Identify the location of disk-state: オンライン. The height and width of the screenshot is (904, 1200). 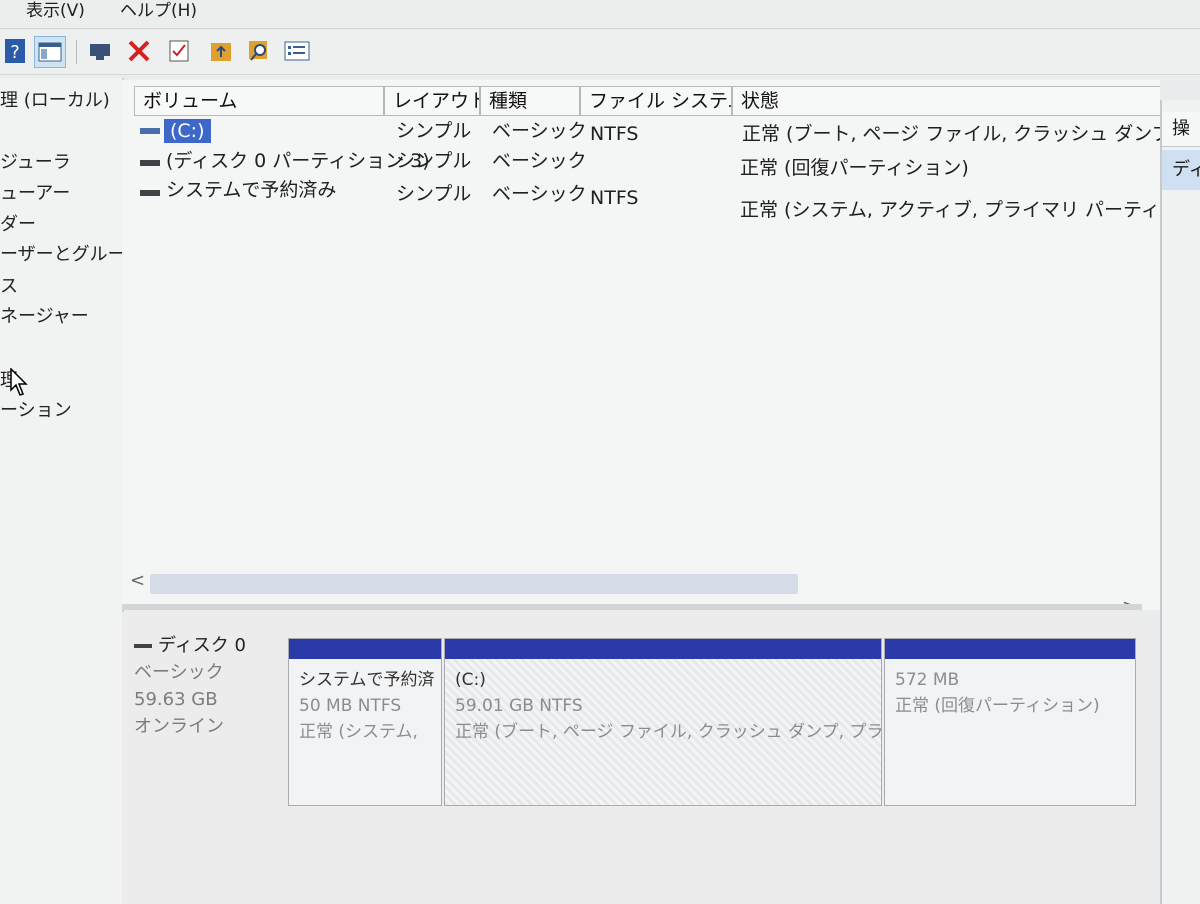
(179, 726).